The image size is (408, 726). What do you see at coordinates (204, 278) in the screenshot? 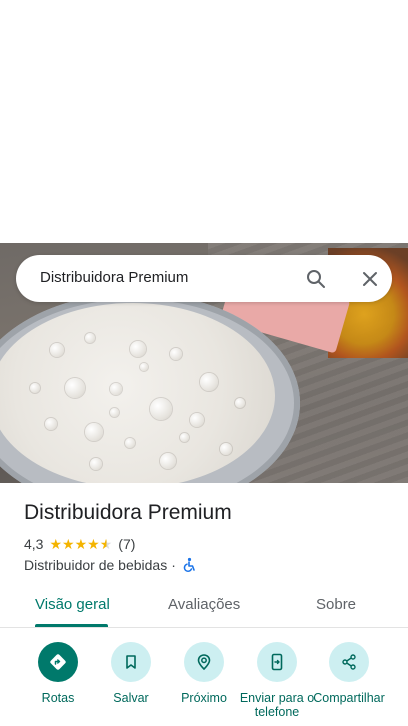
I see `search-bar: Distribuidora Premium` at bounding box center [204, 278].